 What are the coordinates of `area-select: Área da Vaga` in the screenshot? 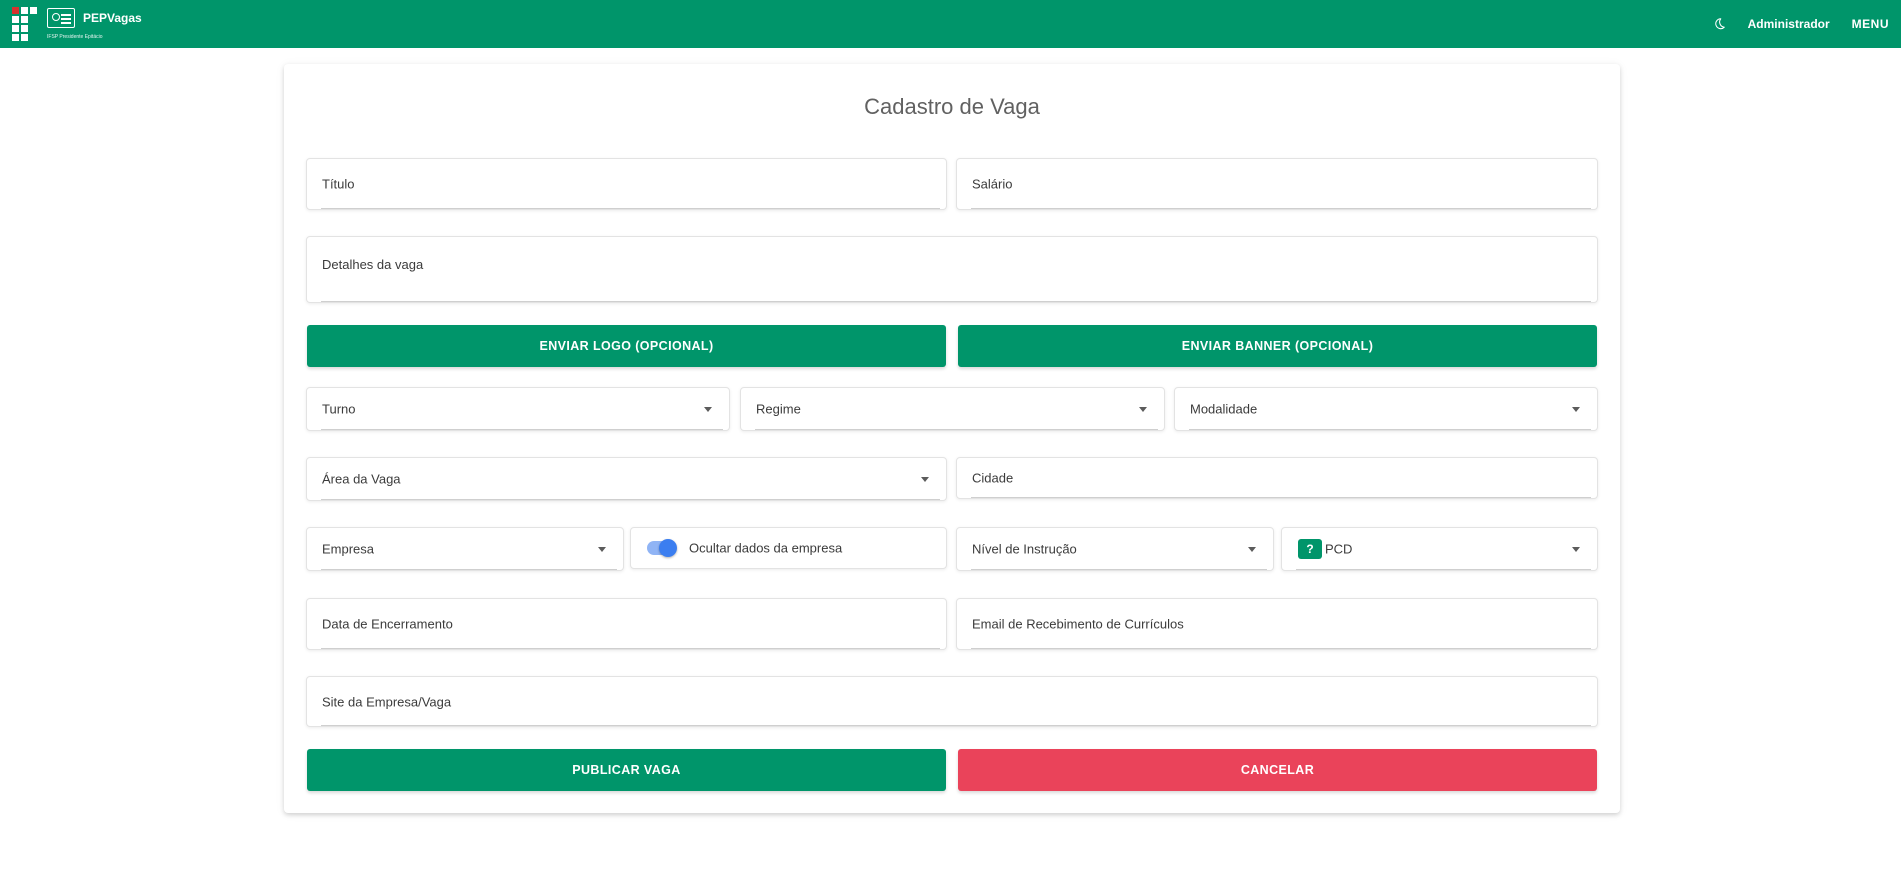 It's located at (626, 479).